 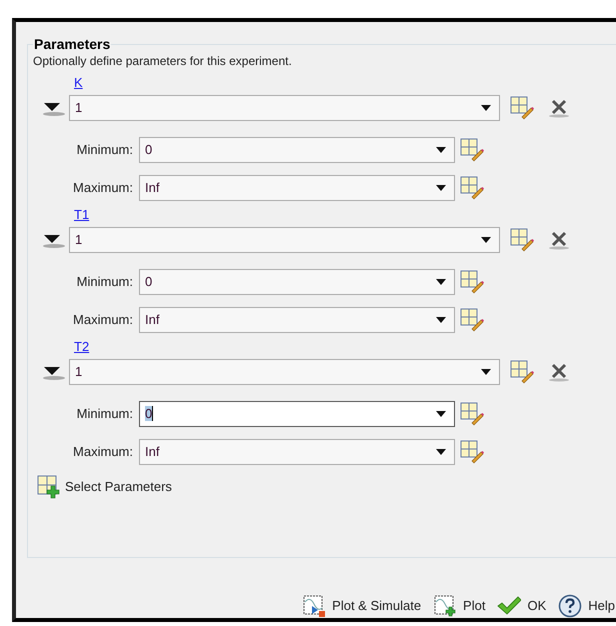 I want to click on plot-run-icon, so click(x=314, y=606).